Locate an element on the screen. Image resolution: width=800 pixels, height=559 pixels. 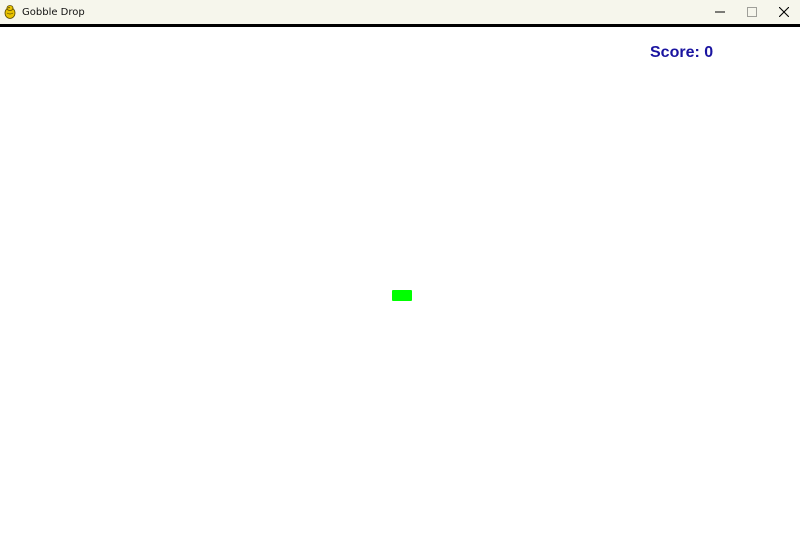
window-title: Gobble Drop is located at coordinates (53, 12).